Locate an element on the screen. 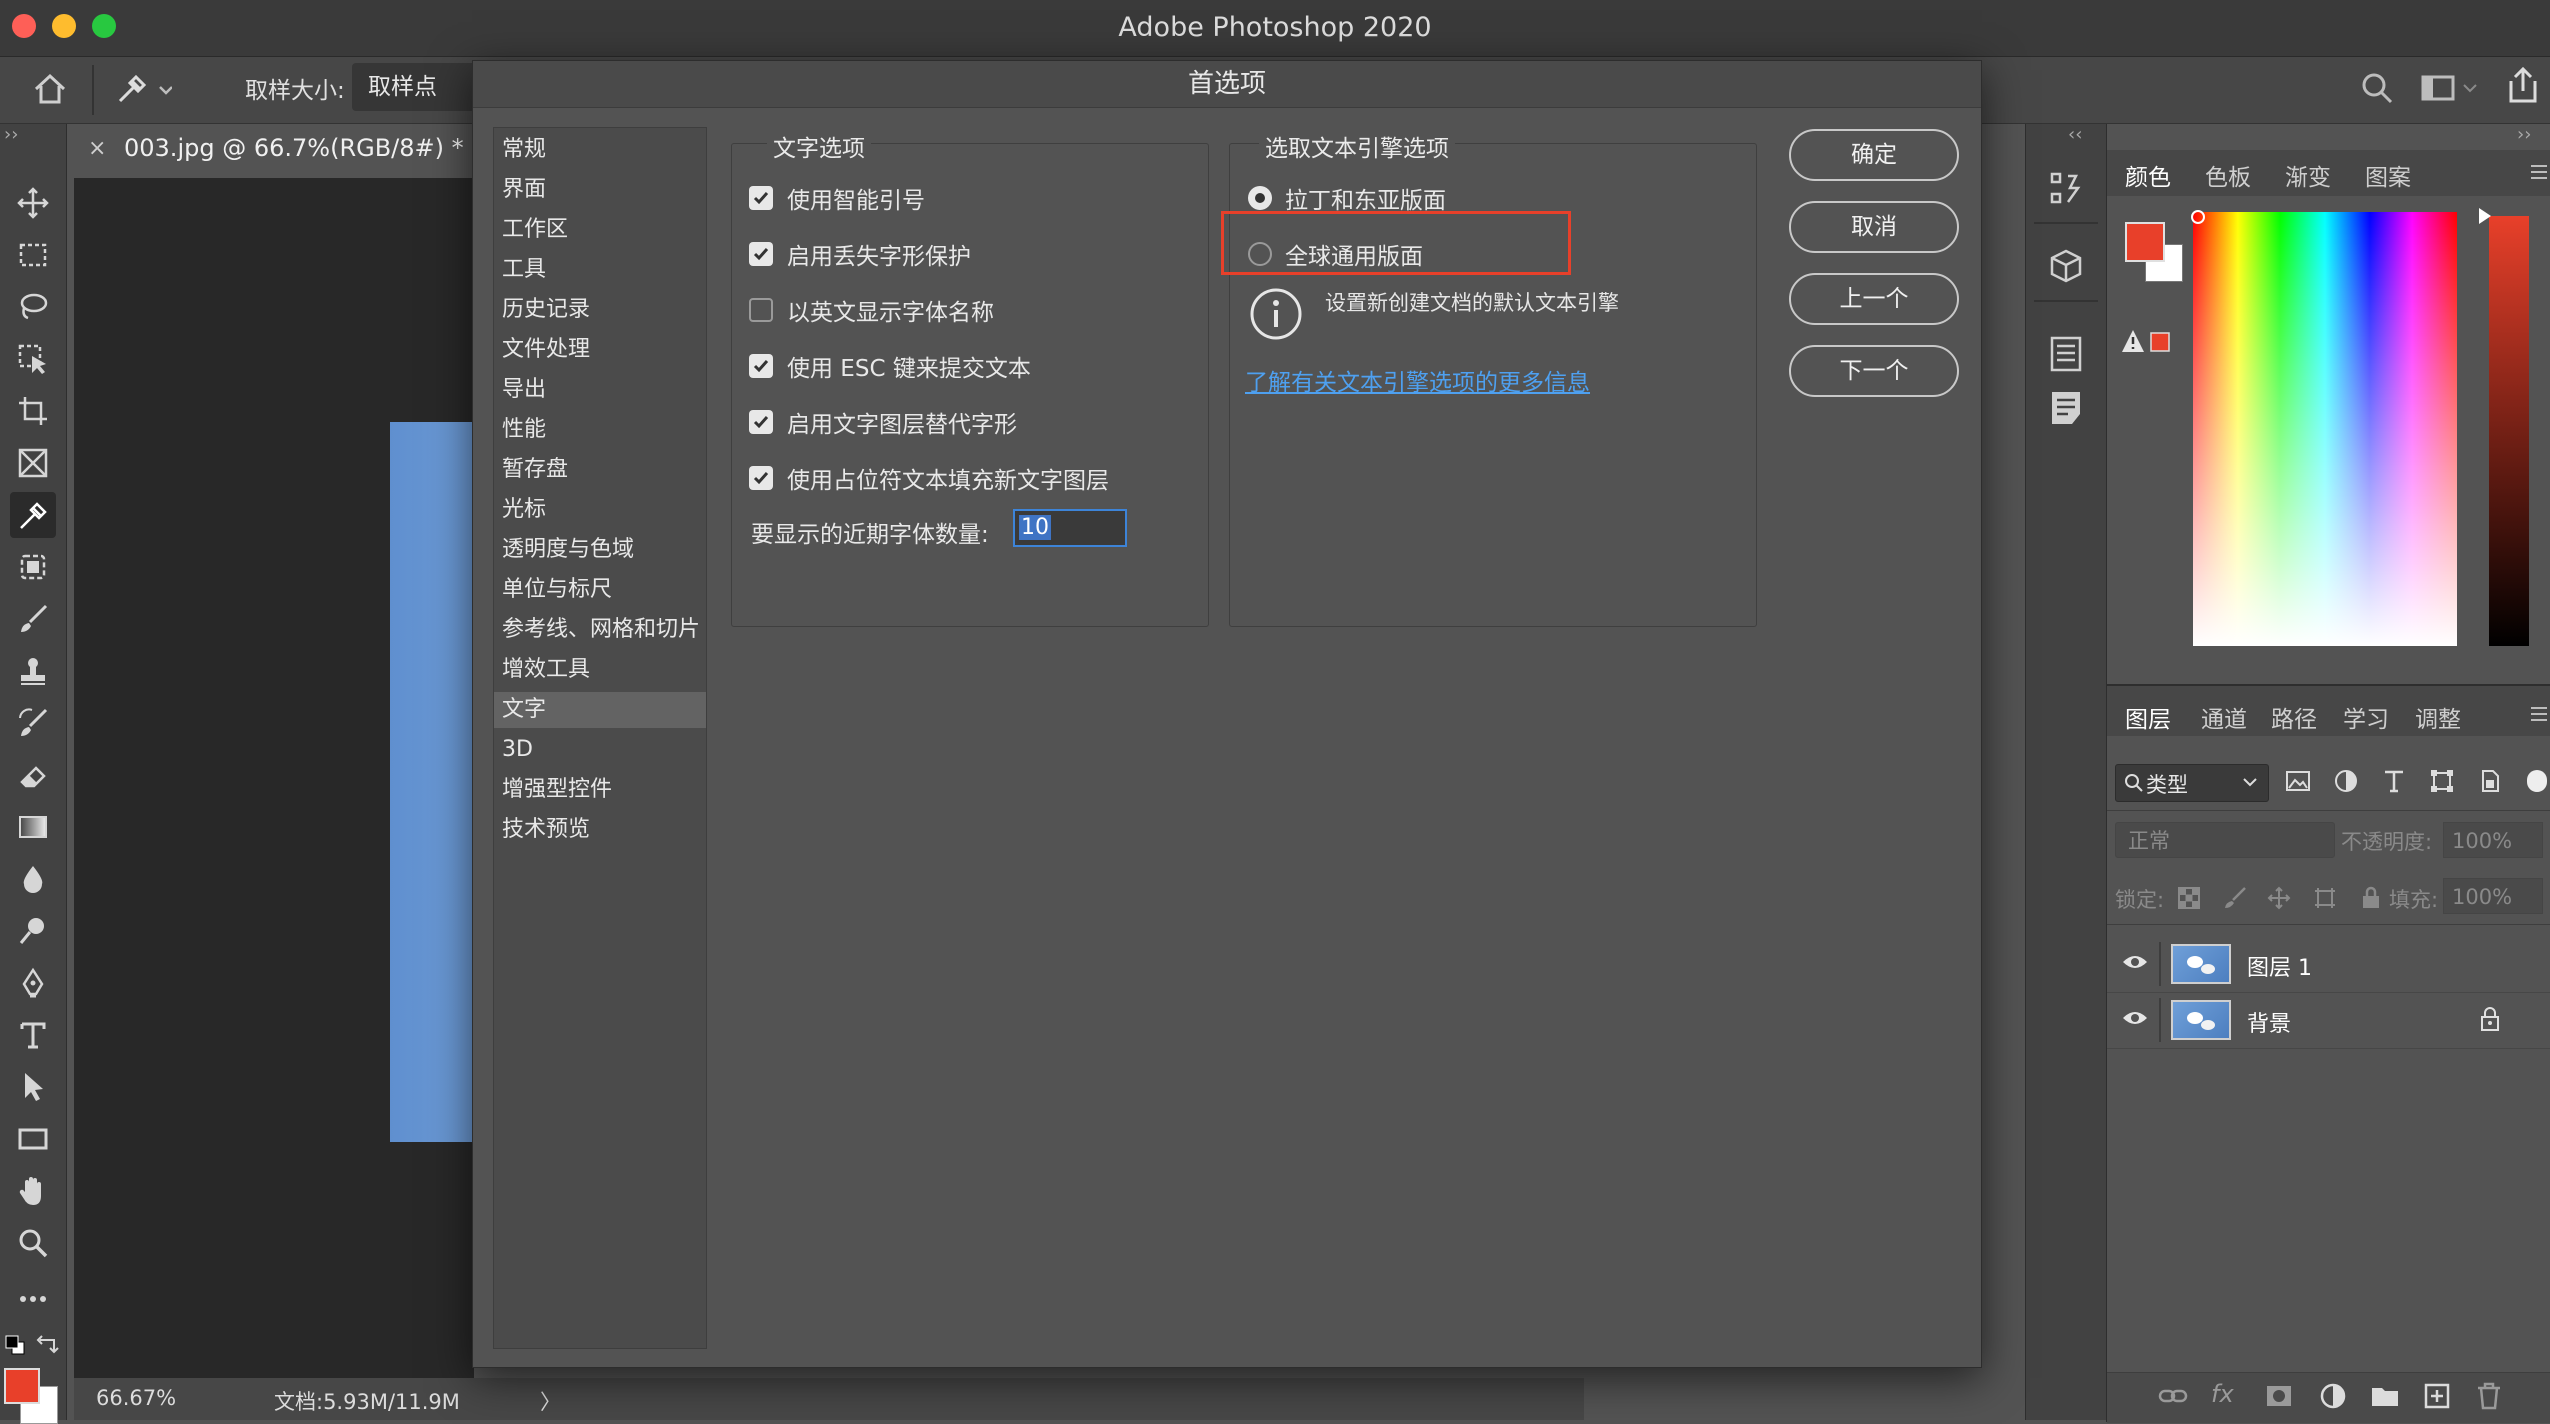 Image resolution: width=2550 pixels, height=1424 pixels. blend-mode-select: 正常 is located at coordinates (2225, 840).